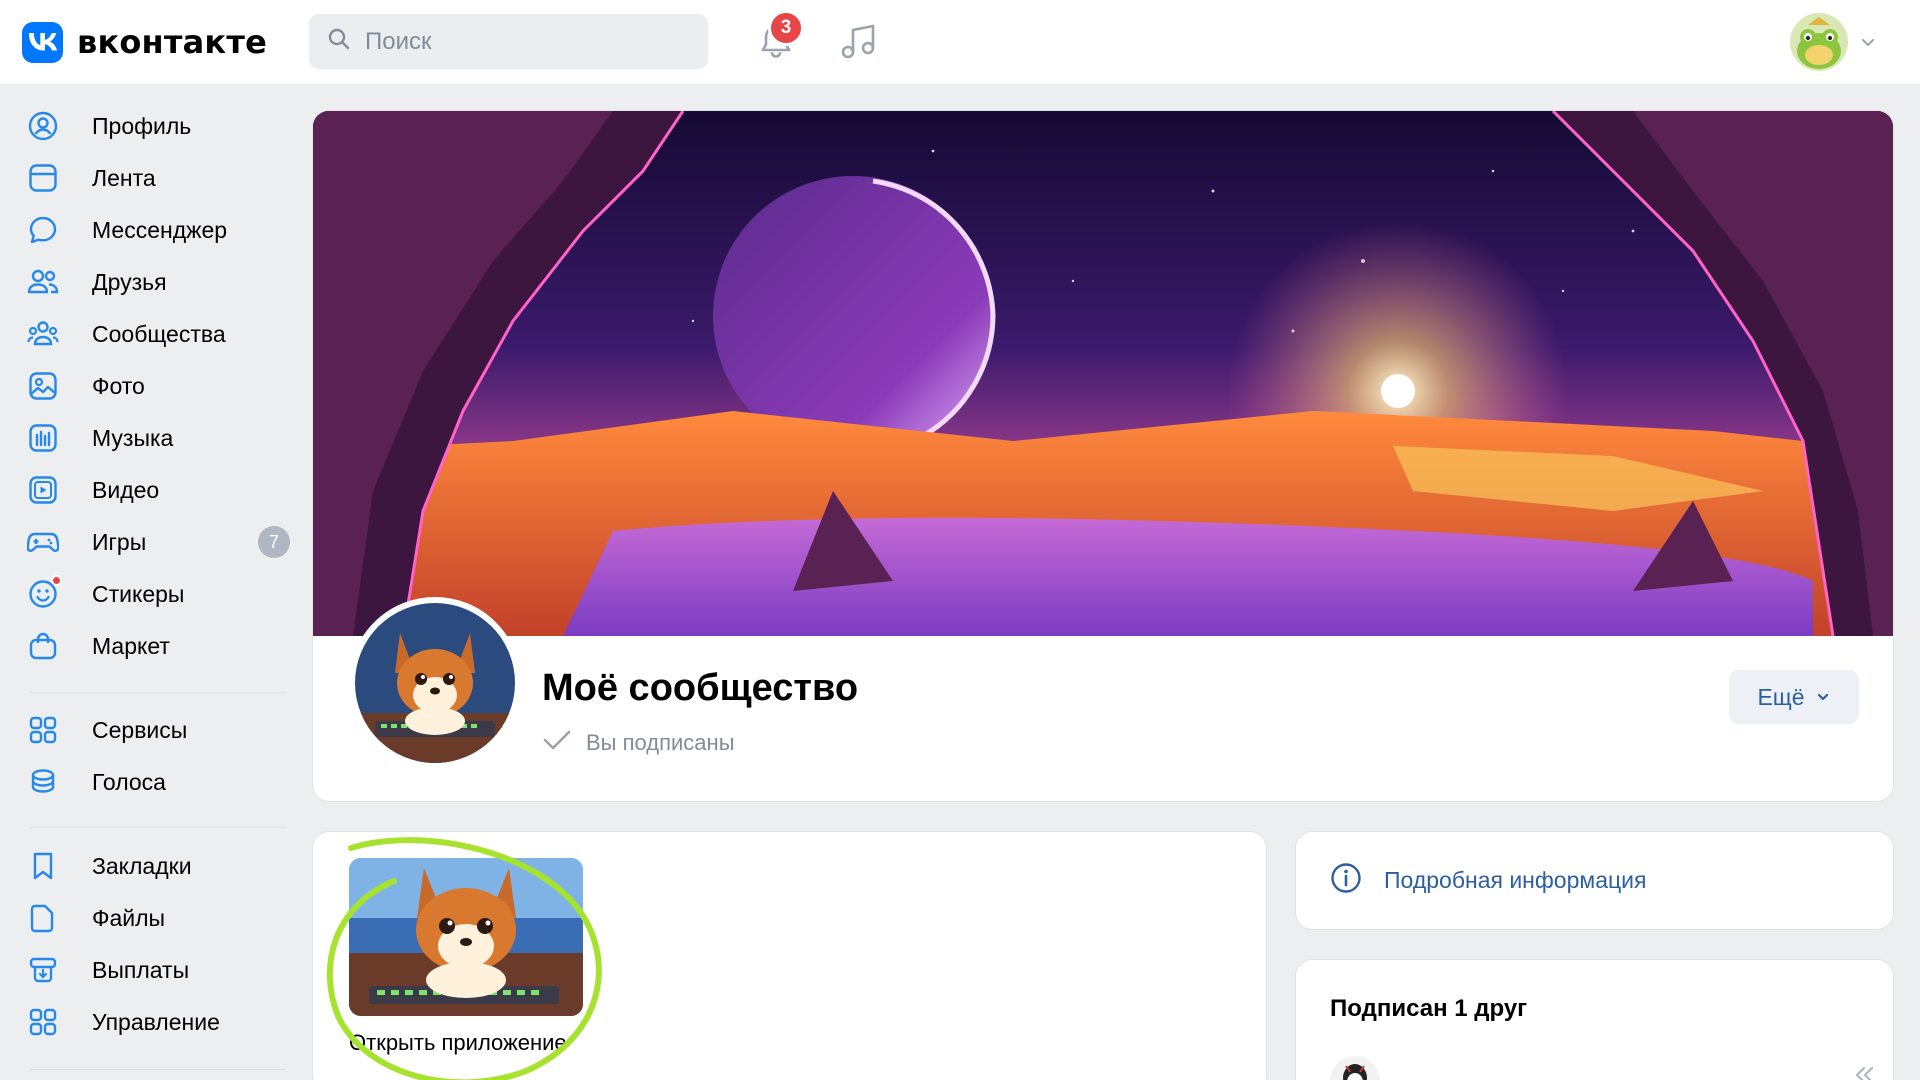 This screenshot has height=1080, width=1920. Describe the element at coordinates (458, 1043) in the screenshot. I see `open-app-link: Открыть приложение` at that location.